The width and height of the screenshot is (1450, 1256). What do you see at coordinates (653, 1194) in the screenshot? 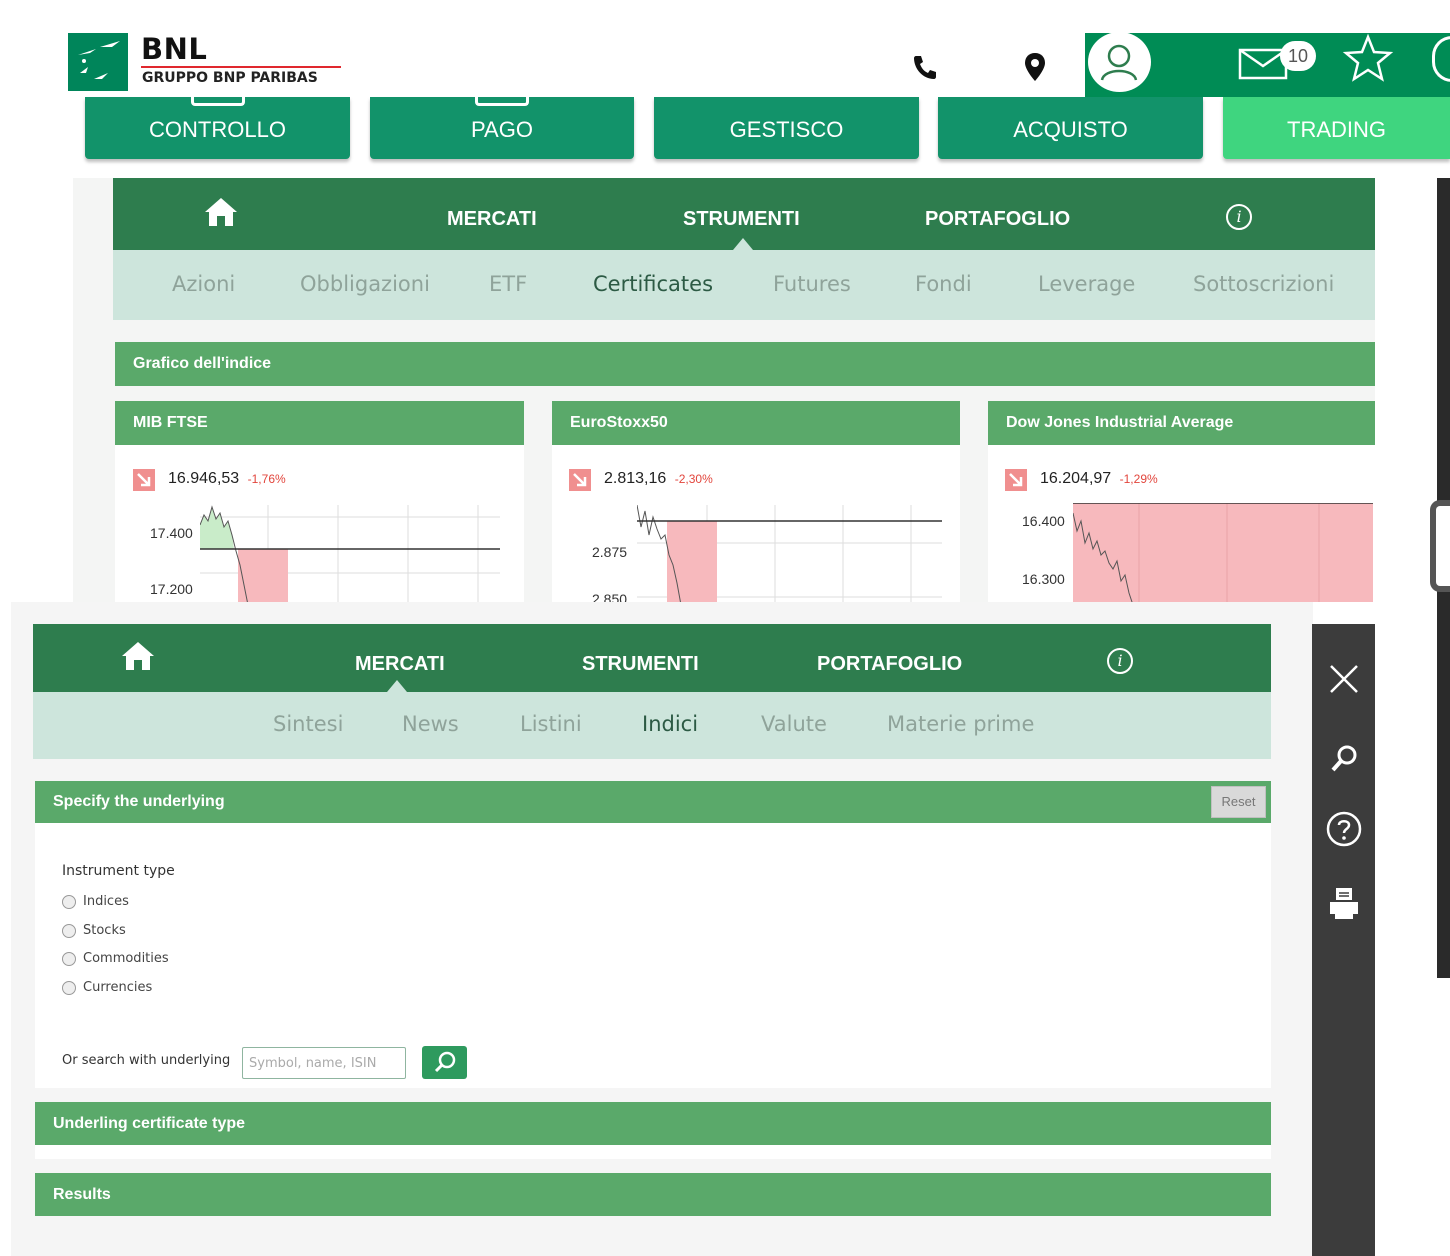
I see `results-header: Results` at bounding box center [653, 1194].